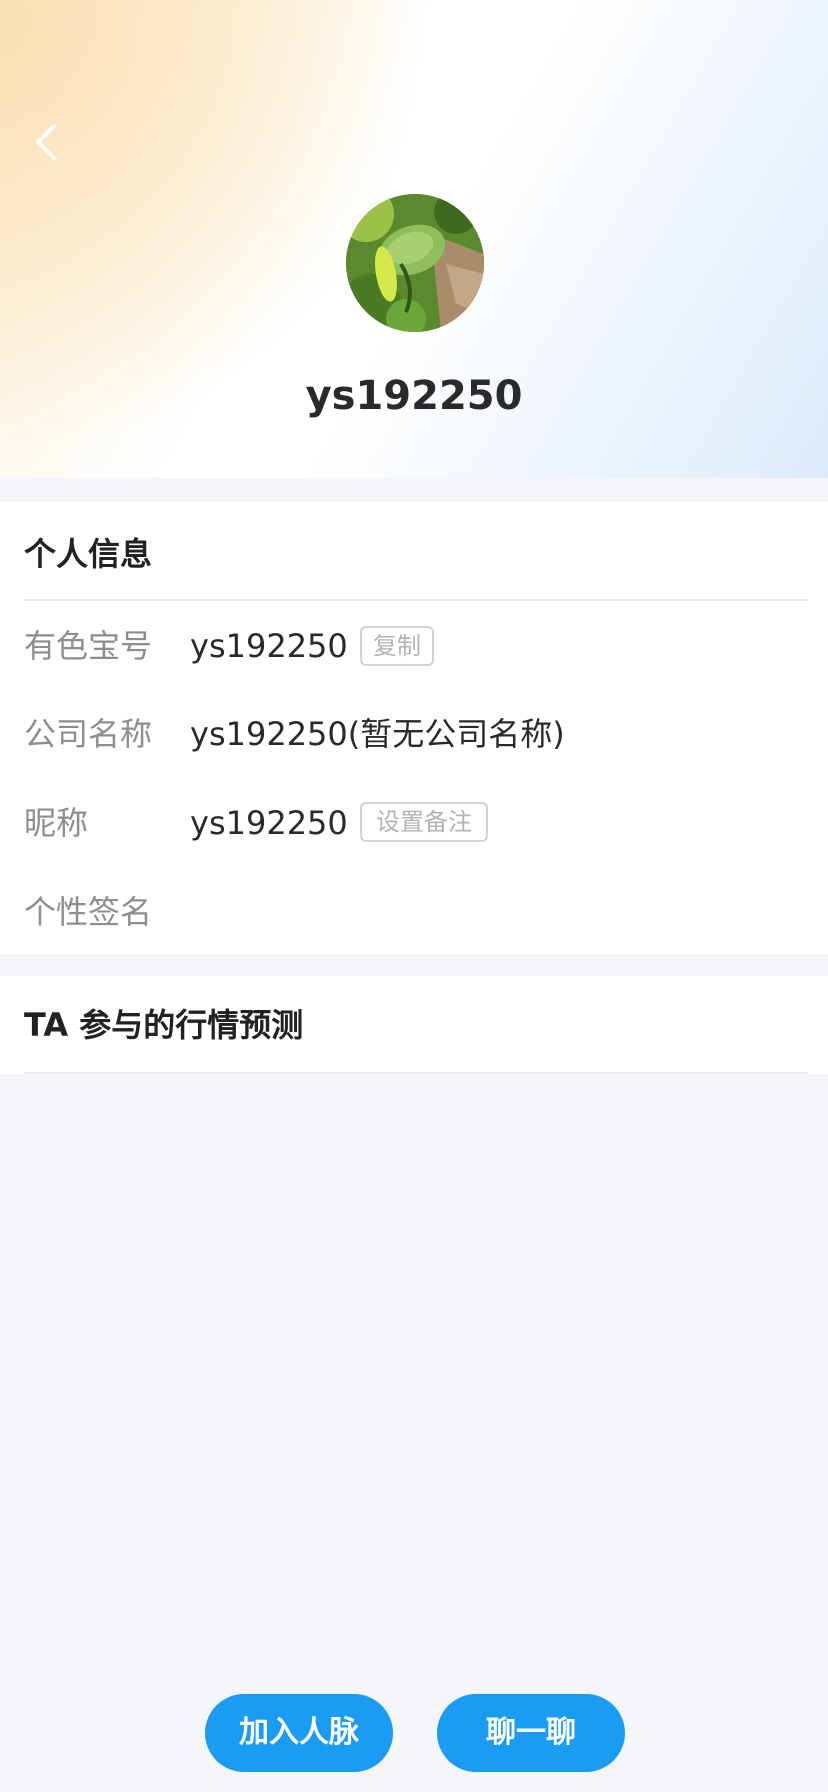 The image size is (828, 1792). I want to click on copy-button: 复制, so click(397, 646).